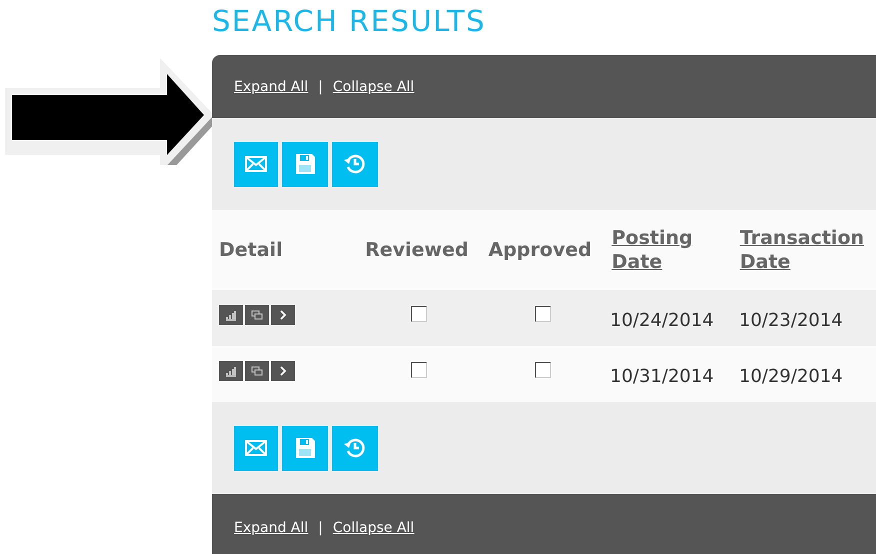 The image size is (876, 554). I want to click on table-cell-text: 10/24/2014, so click(662, 319).